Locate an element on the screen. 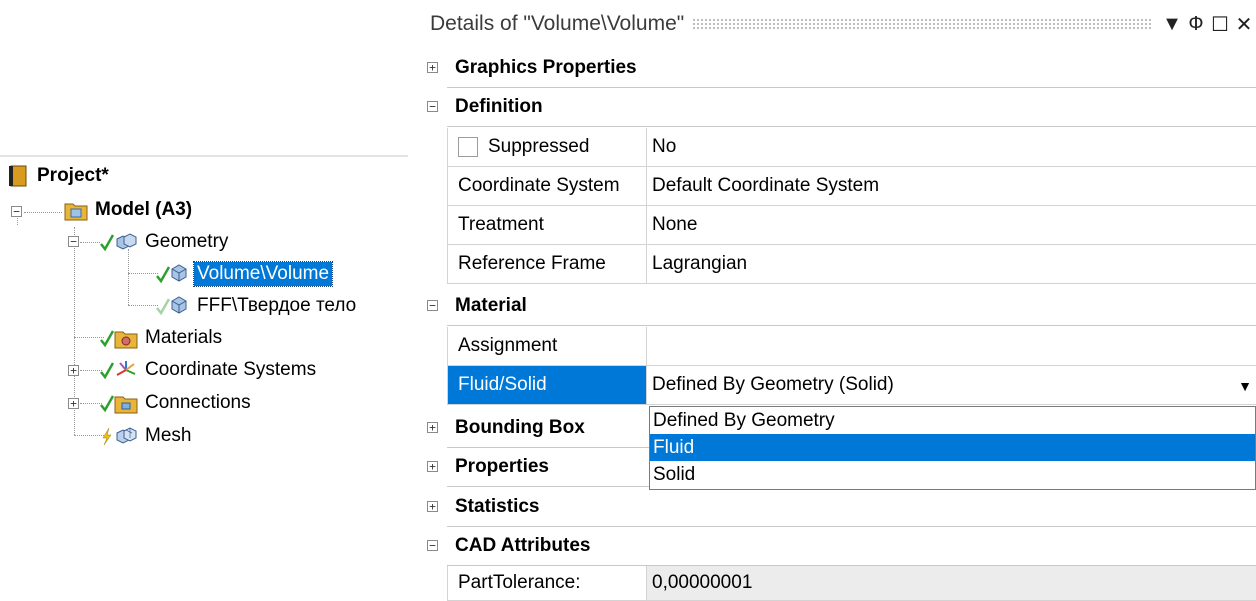 Image resolution: width=1256 pixels, height=601 pixels. fluid-solid-label: Fluid/Solid is located at coordinates (547, 385).